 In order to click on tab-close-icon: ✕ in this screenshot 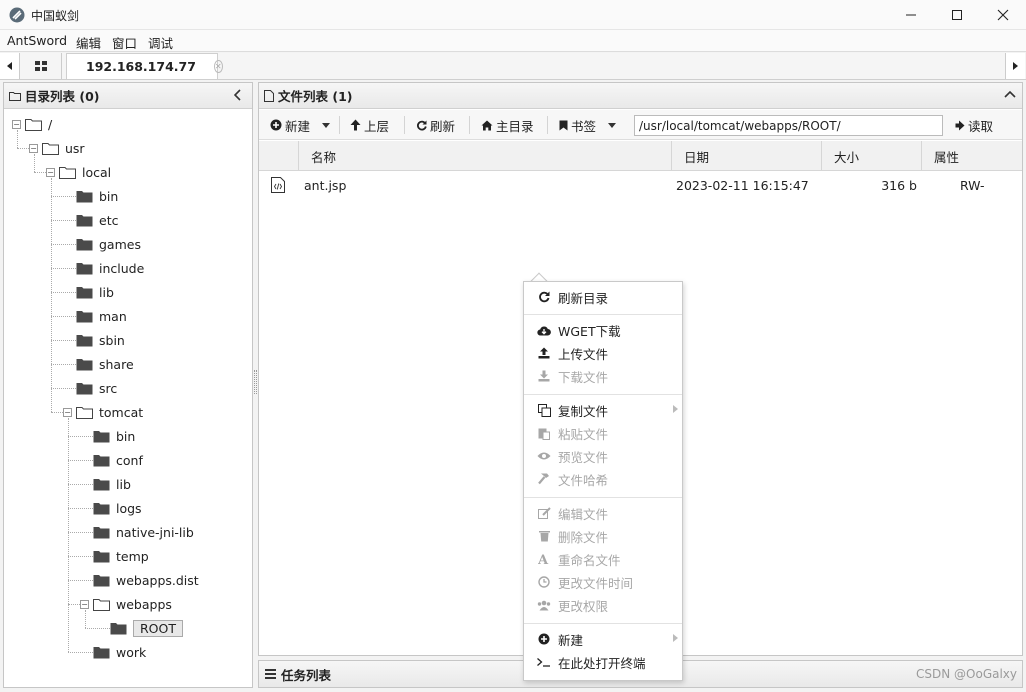, I will do `click(218, 66)`.